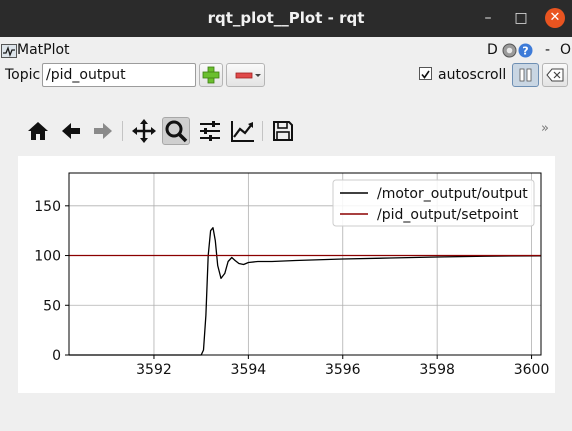  Describe the element at coordinates (343, 370) in the screenshot. I see `x-tick-label: 3596` at that location.